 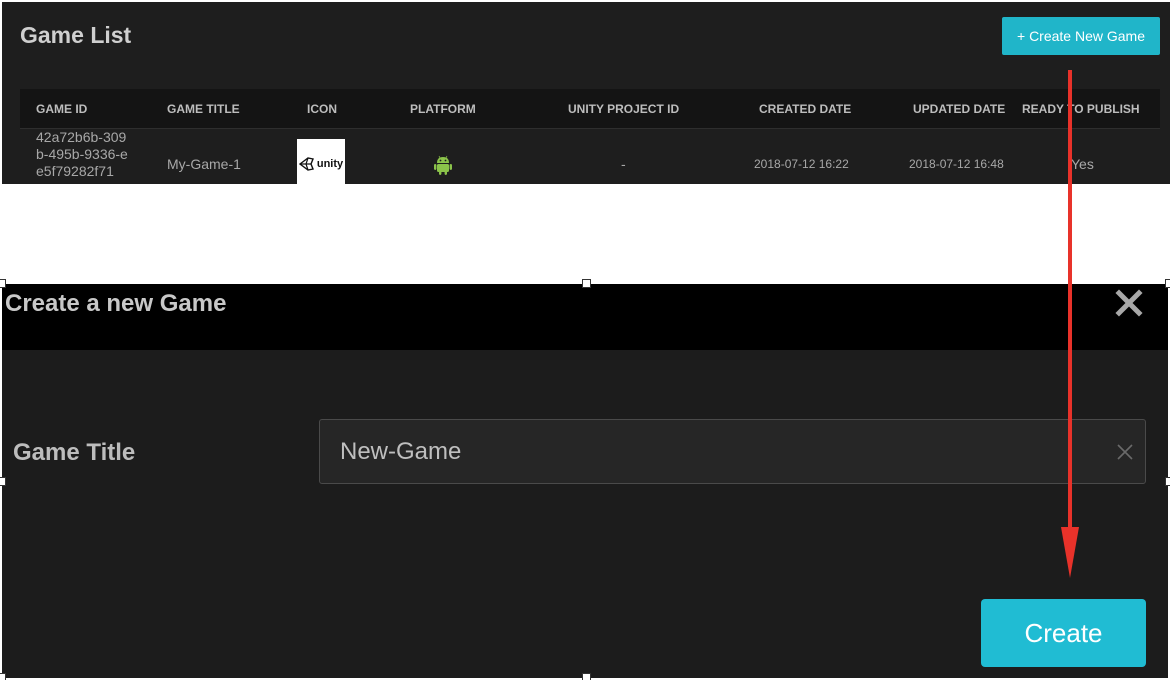 I want to click on column-header-game-title: GAME TITLE, so click(x=203, y=109).